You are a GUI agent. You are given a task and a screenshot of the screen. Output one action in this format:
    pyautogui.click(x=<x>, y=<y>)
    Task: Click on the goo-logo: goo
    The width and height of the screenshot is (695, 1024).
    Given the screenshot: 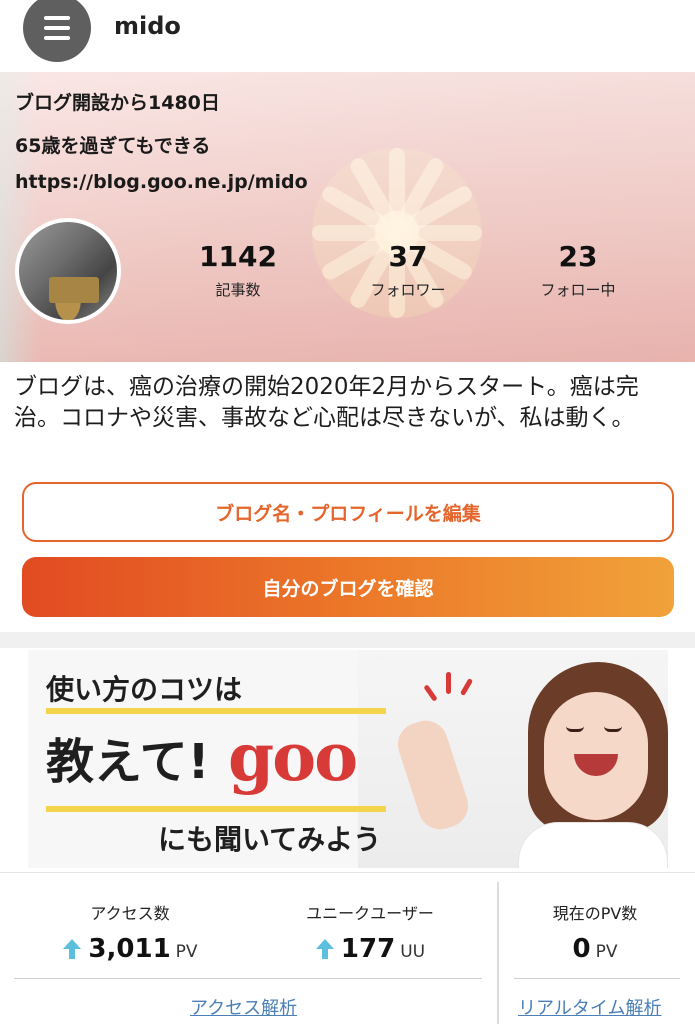 What is the action you would take?
    pyautogui.click(x=293, y=757)
    